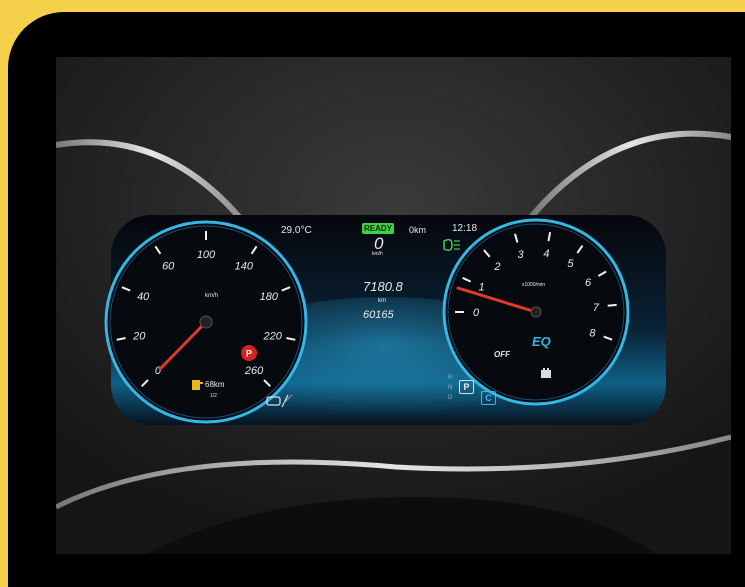 The height and width of the screenshot is (587, 745). I want to click on speedometer-tick-label: 140, so click(244, 267).